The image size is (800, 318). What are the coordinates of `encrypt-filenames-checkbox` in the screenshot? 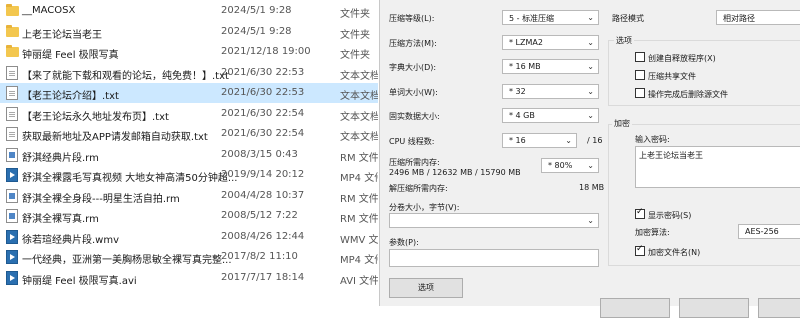 It's located at (640, 250).